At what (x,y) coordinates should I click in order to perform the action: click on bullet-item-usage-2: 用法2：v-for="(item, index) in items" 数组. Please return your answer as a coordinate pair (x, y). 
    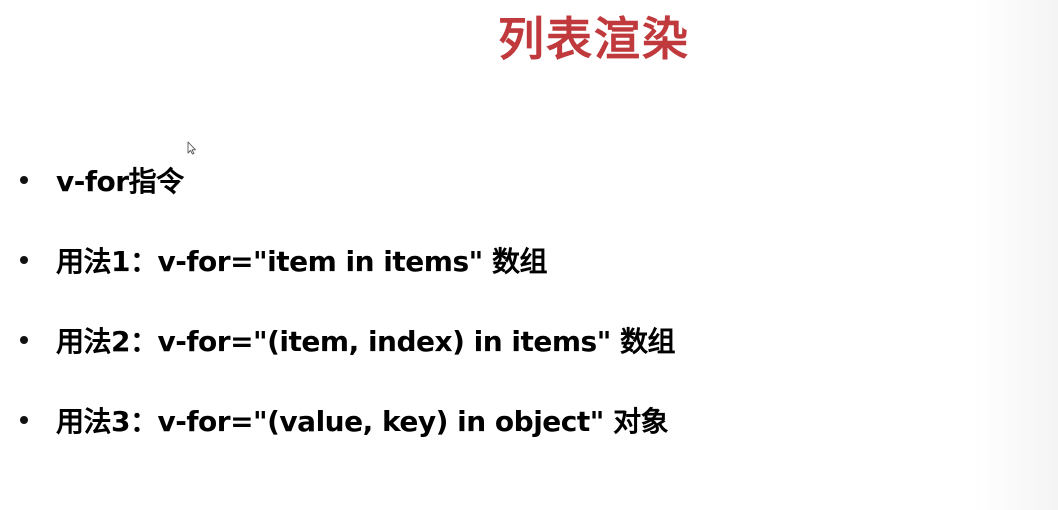
    Looking at the image, I should click on (348, 340).